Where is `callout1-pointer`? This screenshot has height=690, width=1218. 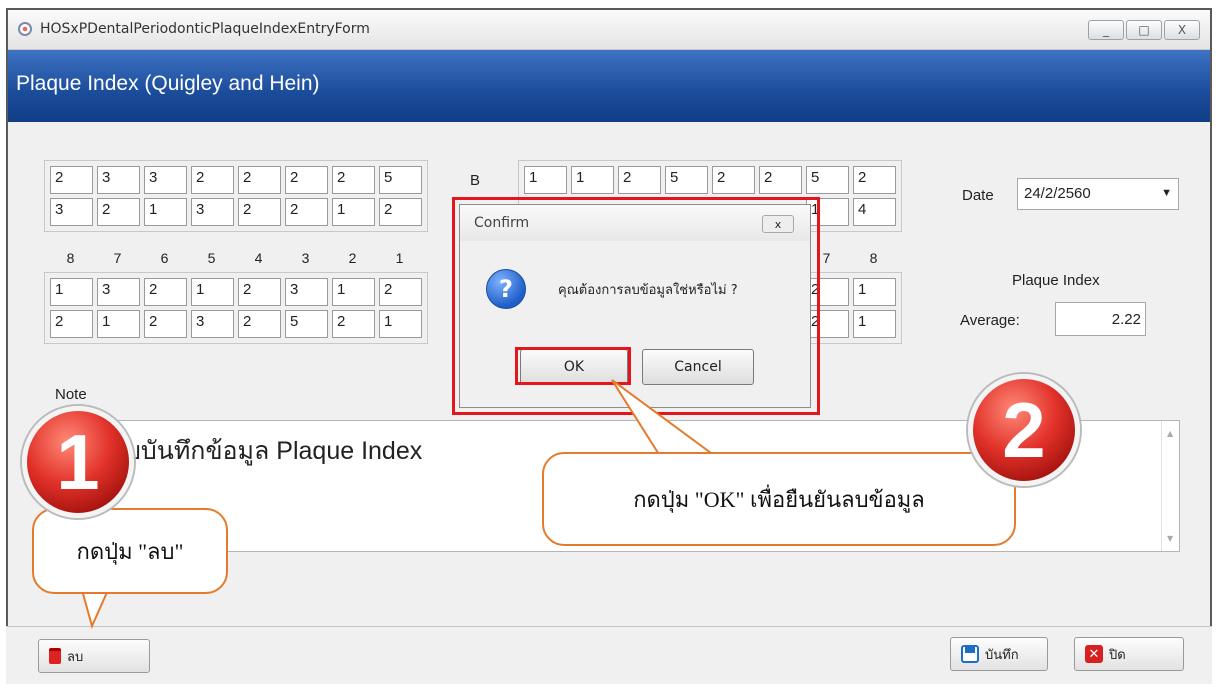
callout1-pointer is located at coordinates (95, 609).